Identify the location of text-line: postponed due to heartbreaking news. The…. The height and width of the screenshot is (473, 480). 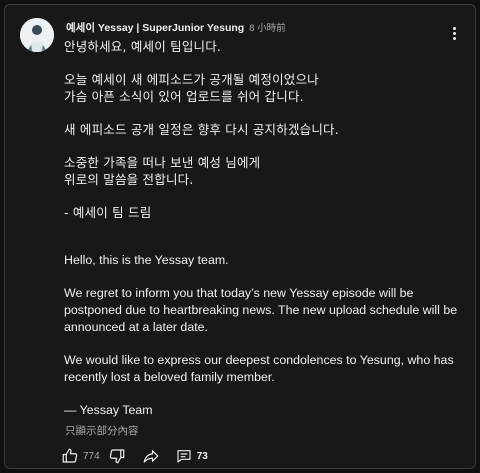
(261, 310).